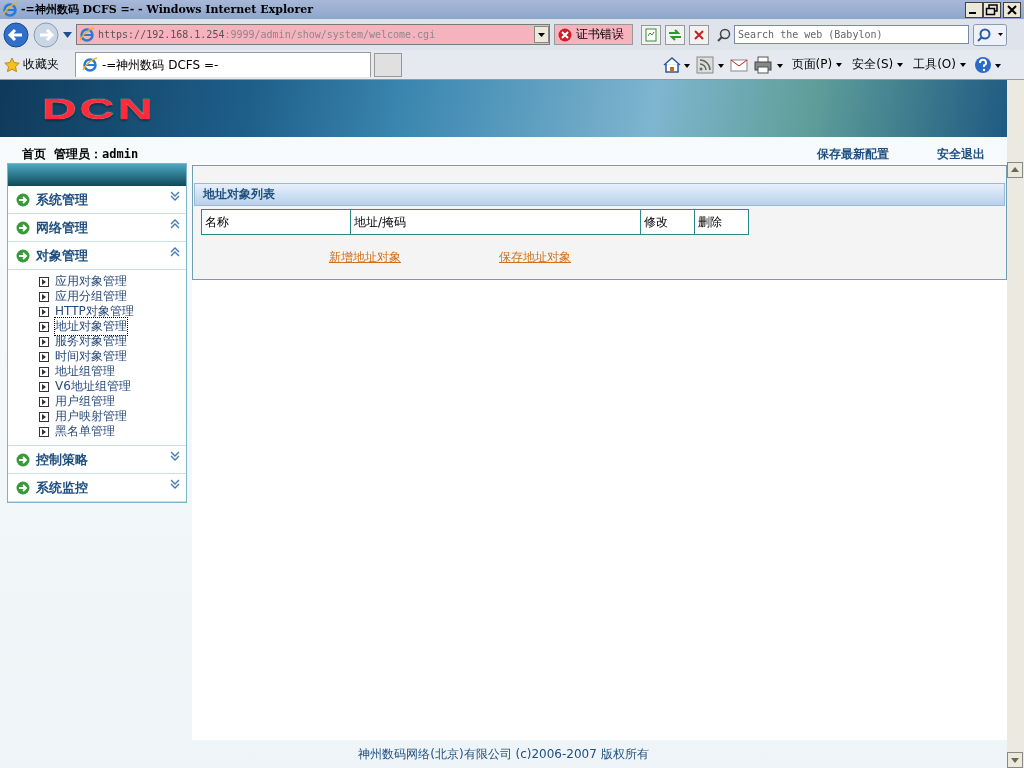 Image resolution: width=1024 pixels, height=768 pixels. I want to click on panel-title: 地址对象列表, so click(599, 194).